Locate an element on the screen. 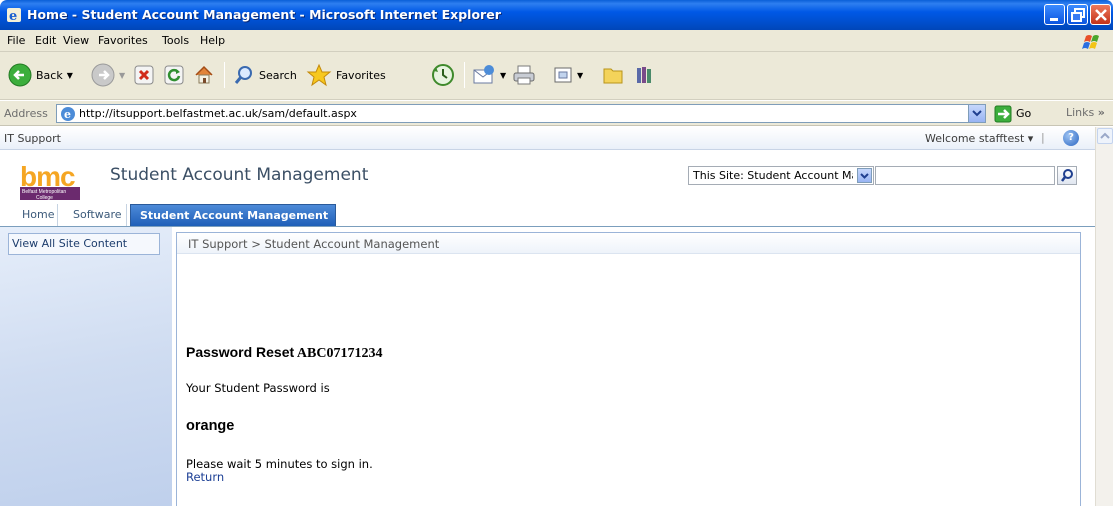 This screenshot has width=1113, height=506. quick-launch: View All Site Content is located at coordinates (86, 366).